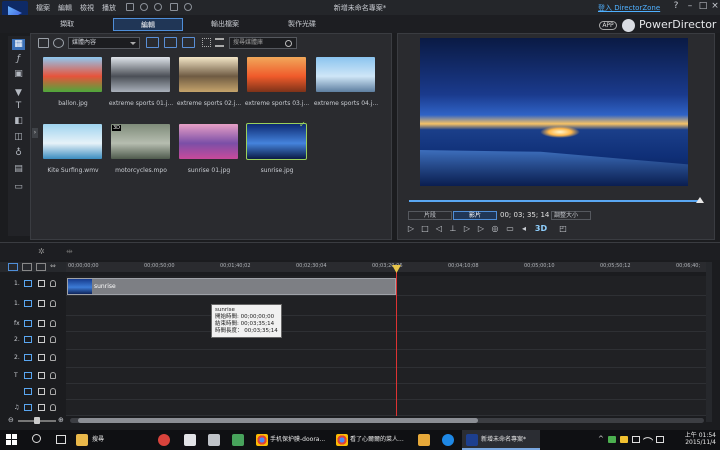 The width and height of the screenshot is (720, 450). Describe the element at coordinates (65, 8) in the screenshot. I see `menu-edit: 編輯` at that location.